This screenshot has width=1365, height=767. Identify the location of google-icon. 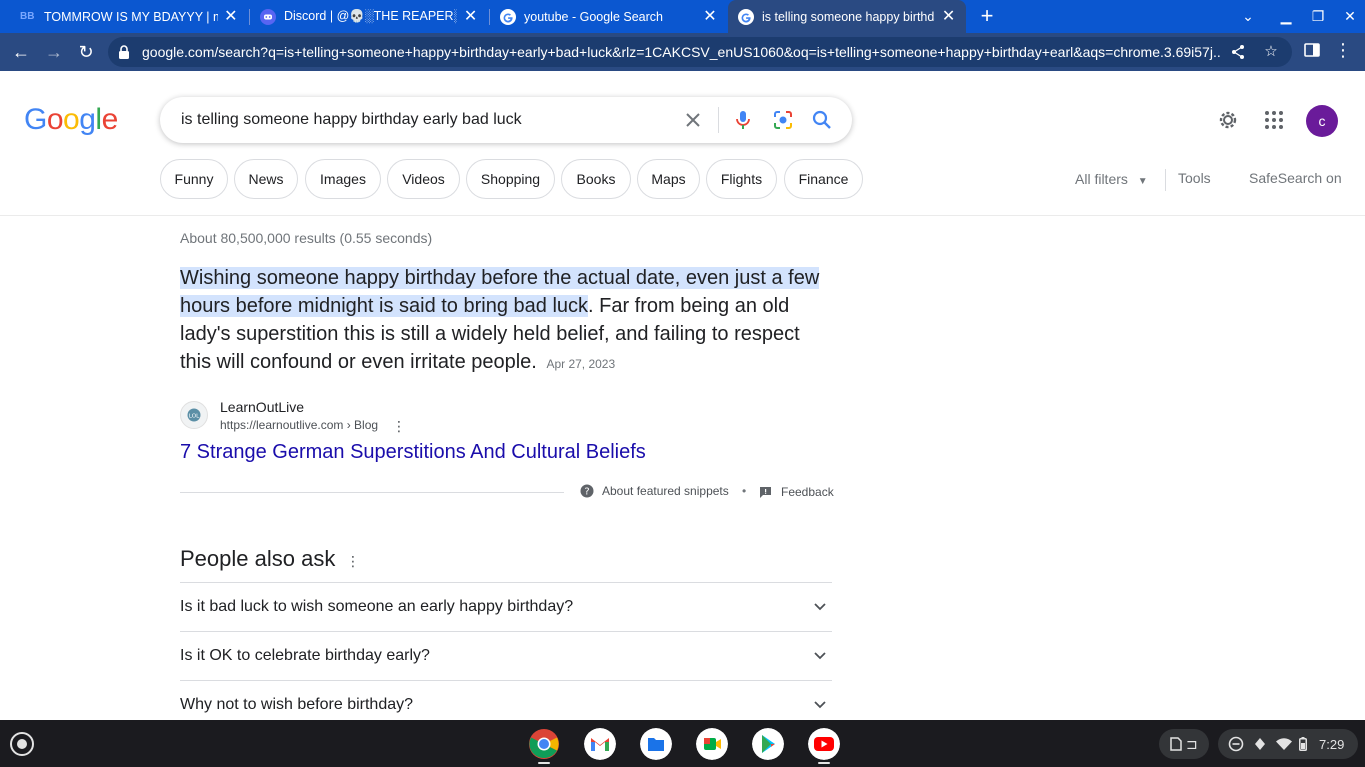
(746, 16).